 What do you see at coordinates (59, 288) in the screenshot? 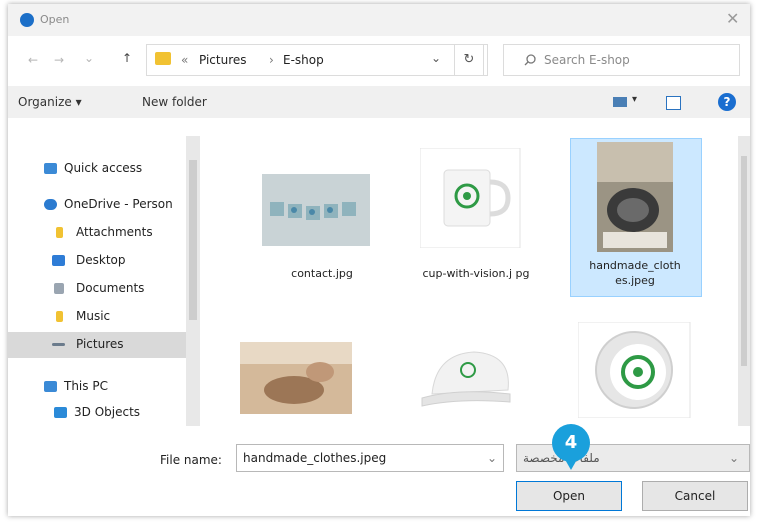
I see `documents-icon` at bounding box center [59, 288].